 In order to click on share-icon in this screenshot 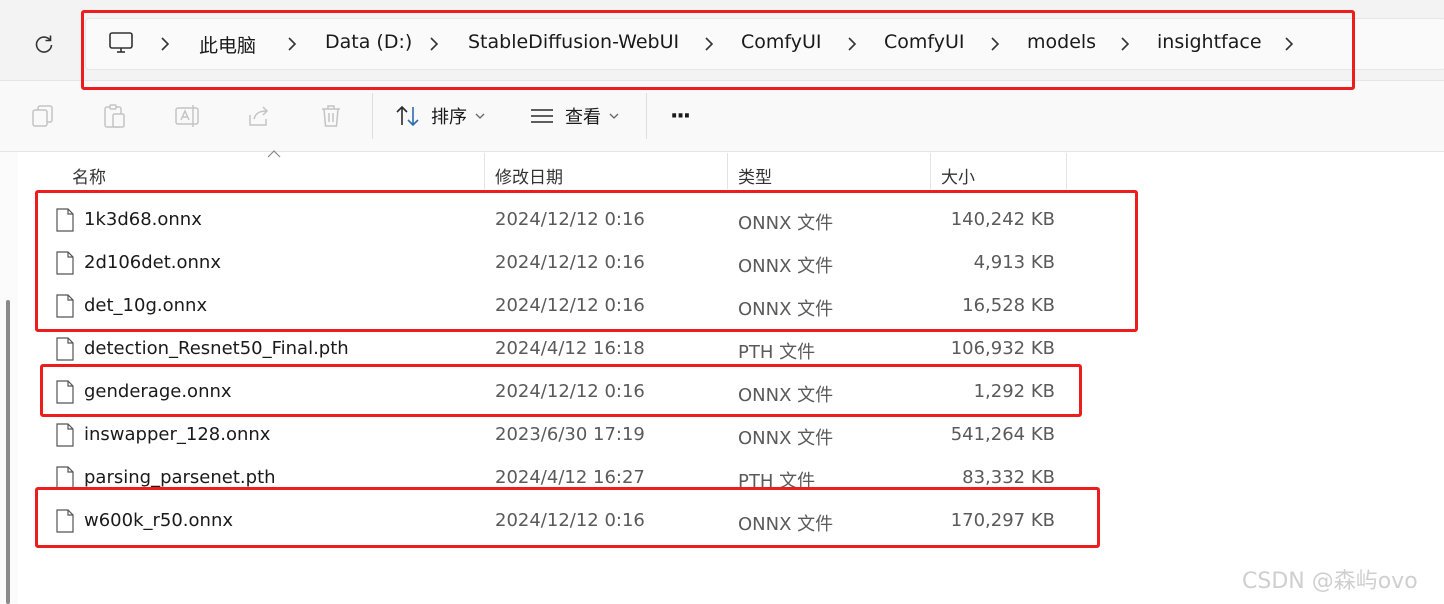, I will do `click(259, 116)`.